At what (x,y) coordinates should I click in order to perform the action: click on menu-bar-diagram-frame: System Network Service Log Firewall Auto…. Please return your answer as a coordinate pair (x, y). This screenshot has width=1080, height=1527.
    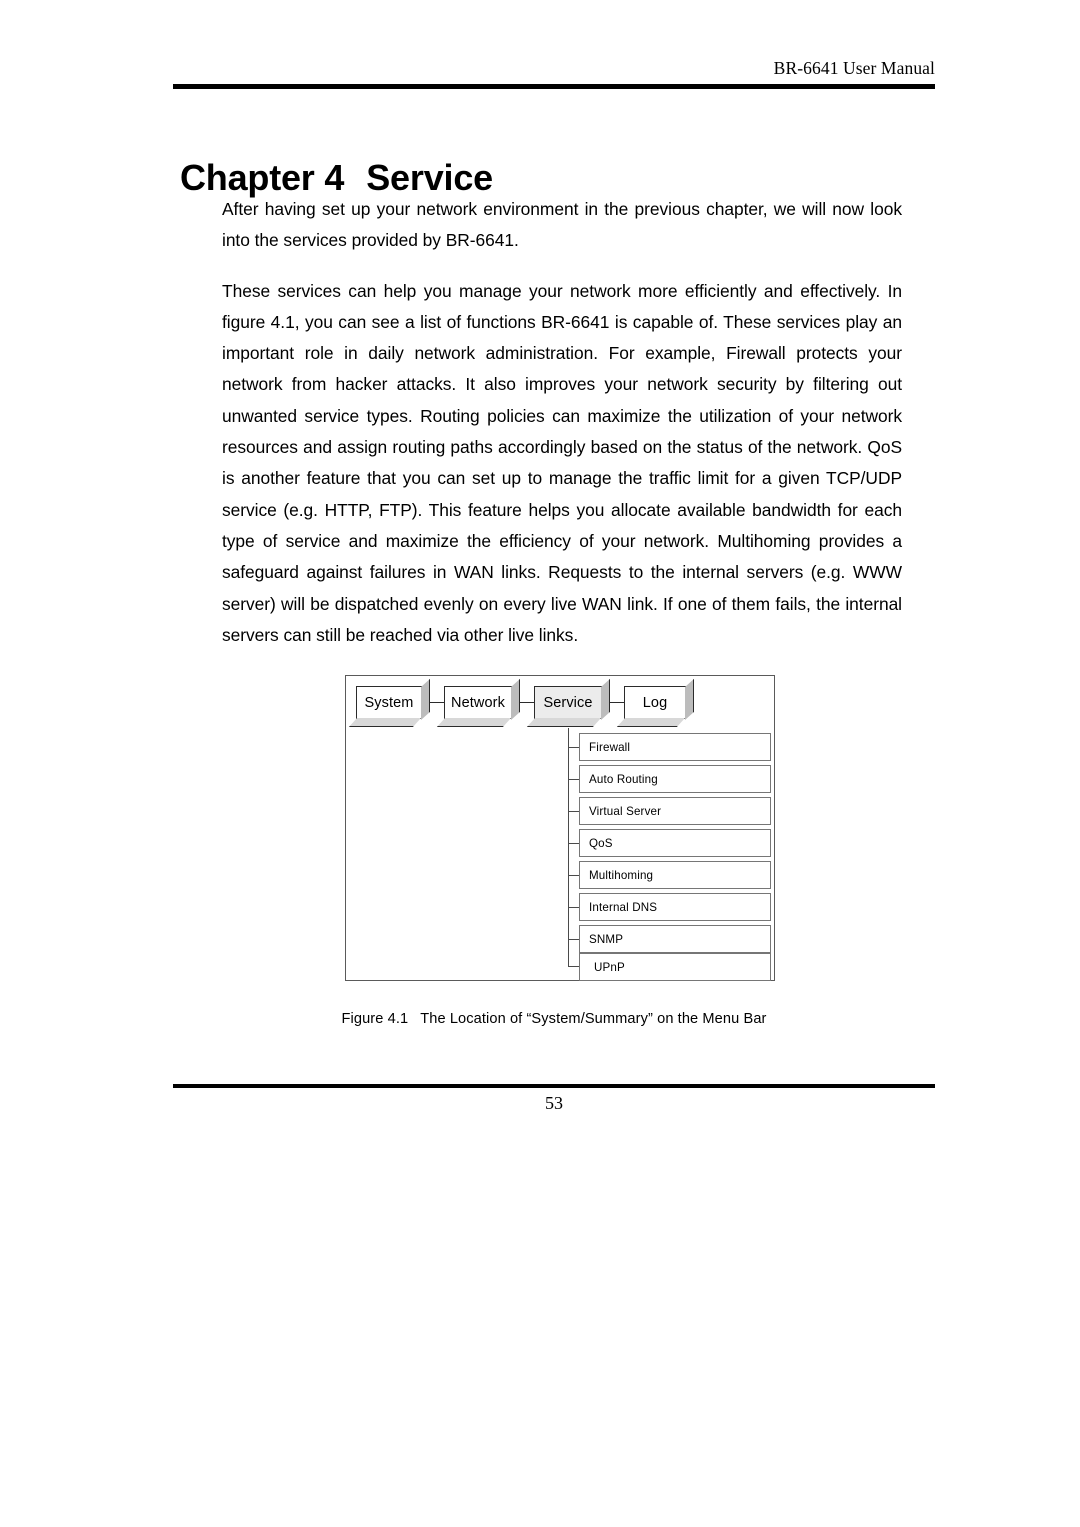
    Looking at the image, I should click on (560, 828).